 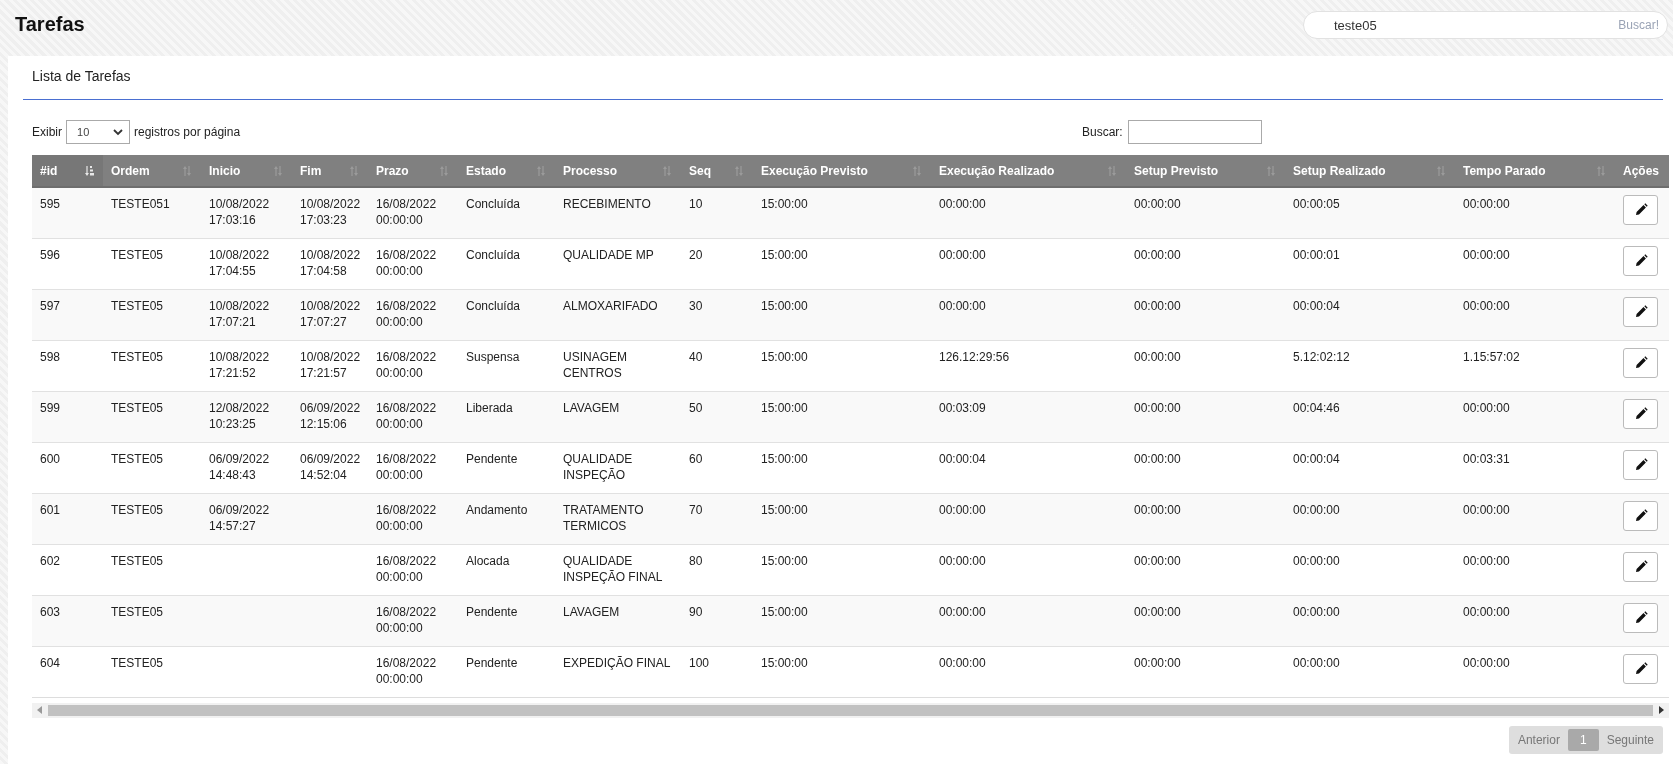 What do you see at coordinates (187, 132) in the screenshot?
I see `records-per-page-label: registros por página` at bounding box center [187, 132].